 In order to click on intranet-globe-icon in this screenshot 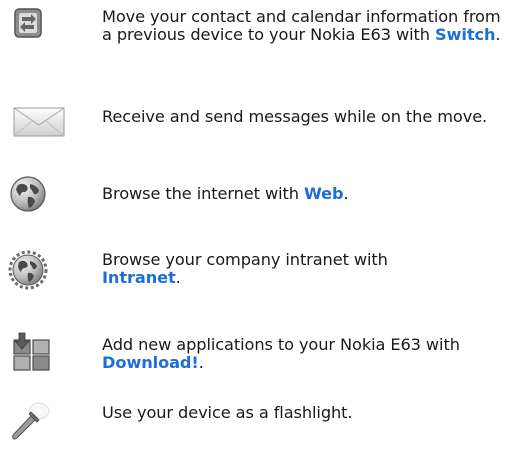, I will do `click(31, 270)`.